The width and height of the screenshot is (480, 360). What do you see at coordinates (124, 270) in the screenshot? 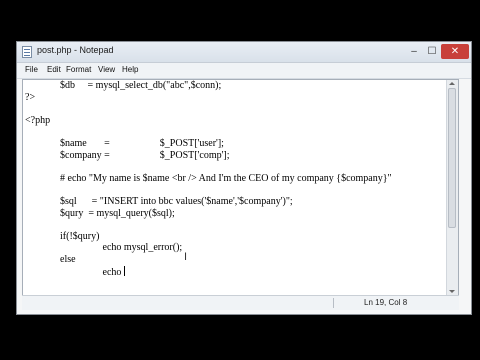
I see `text-caret` at bounding box center [124, 270].